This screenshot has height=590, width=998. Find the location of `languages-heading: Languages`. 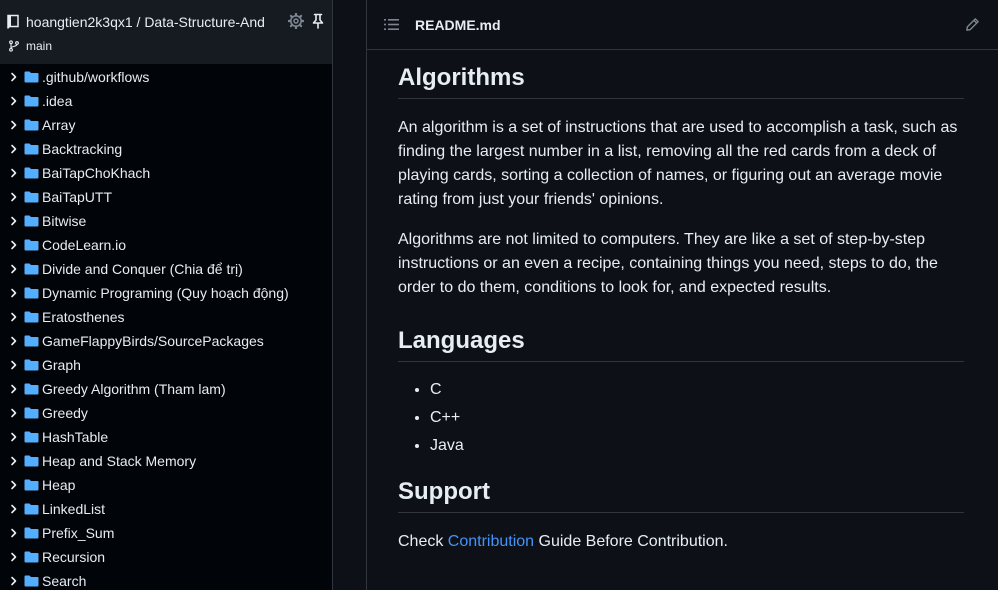

languages-heading: Languages is located at coordinates (681, 344).